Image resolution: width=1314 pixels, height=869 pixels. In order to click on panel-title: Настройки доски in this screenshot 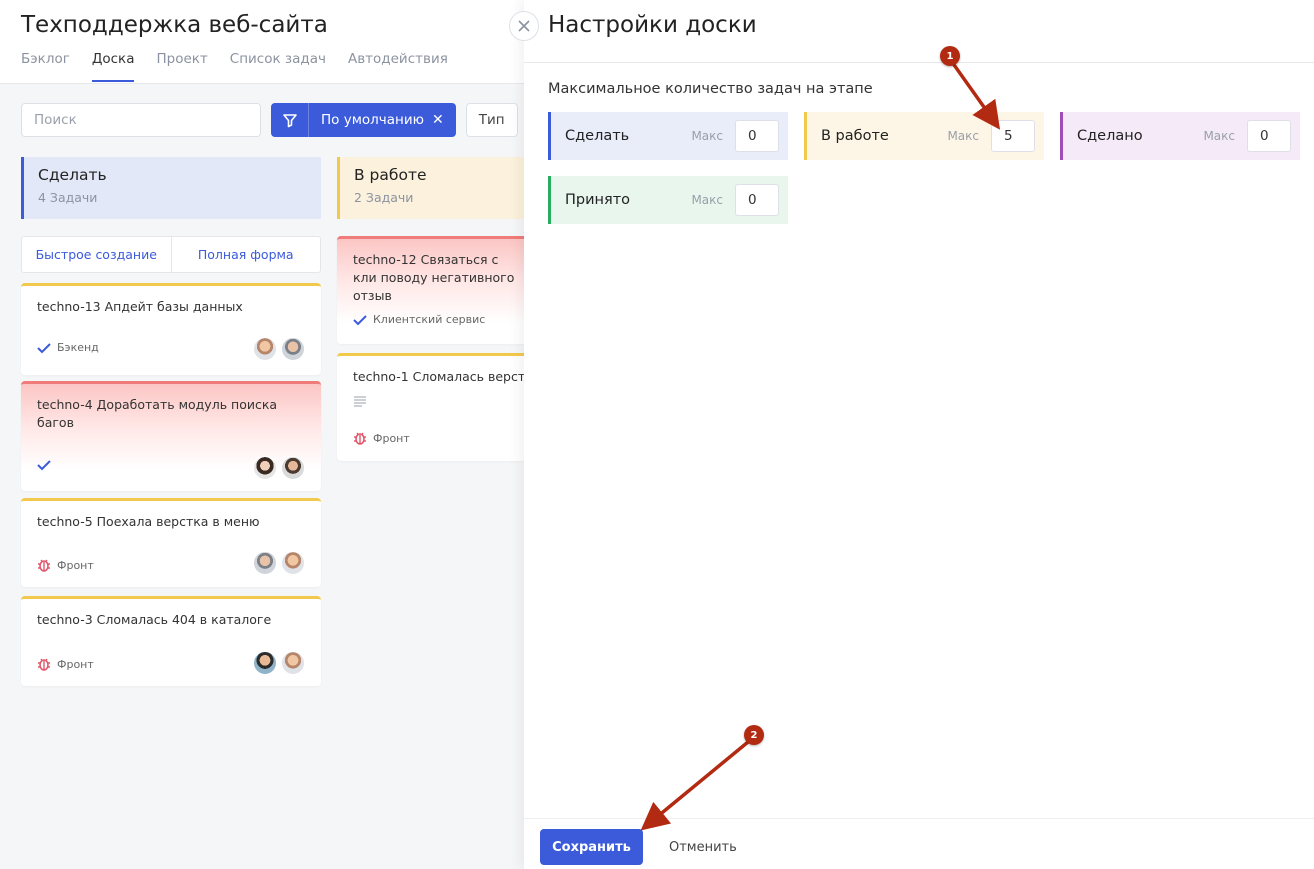, I will do `click(652, 25)`.